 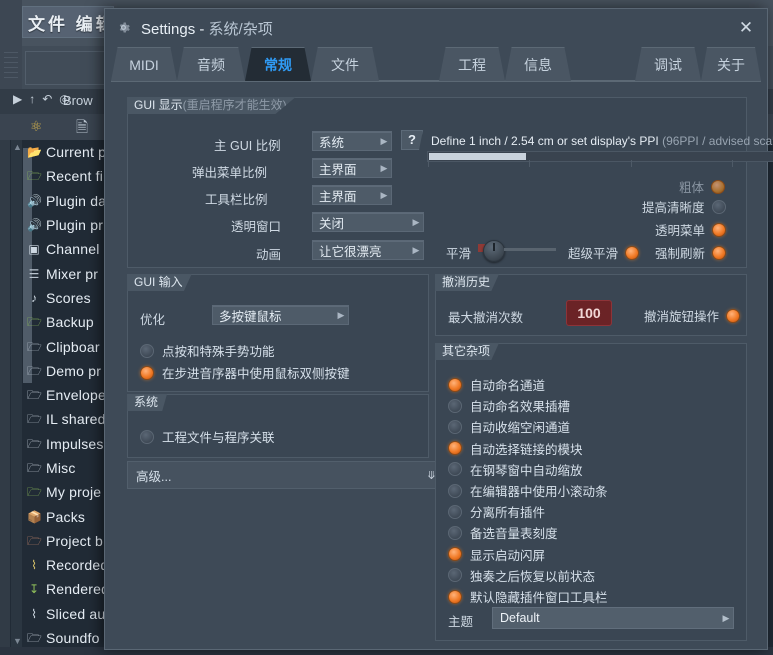 I want to click on misc-option-row: 在钢琴窗中自动缩放, so click(x=515, y=469).